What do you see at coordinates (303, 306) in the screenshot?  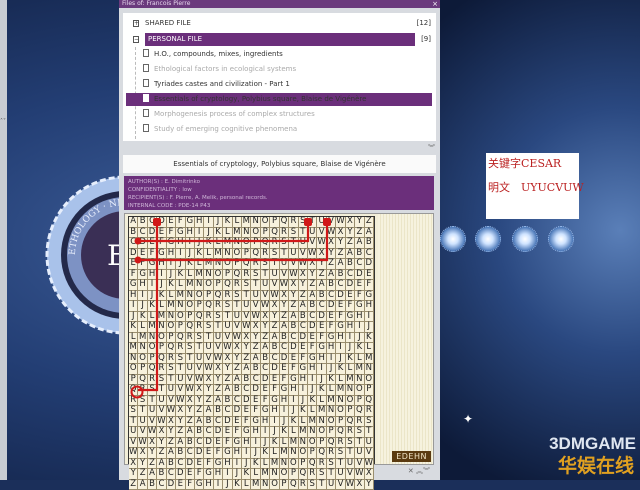 I see `table-cell: A` at bounding box center [303, 306].